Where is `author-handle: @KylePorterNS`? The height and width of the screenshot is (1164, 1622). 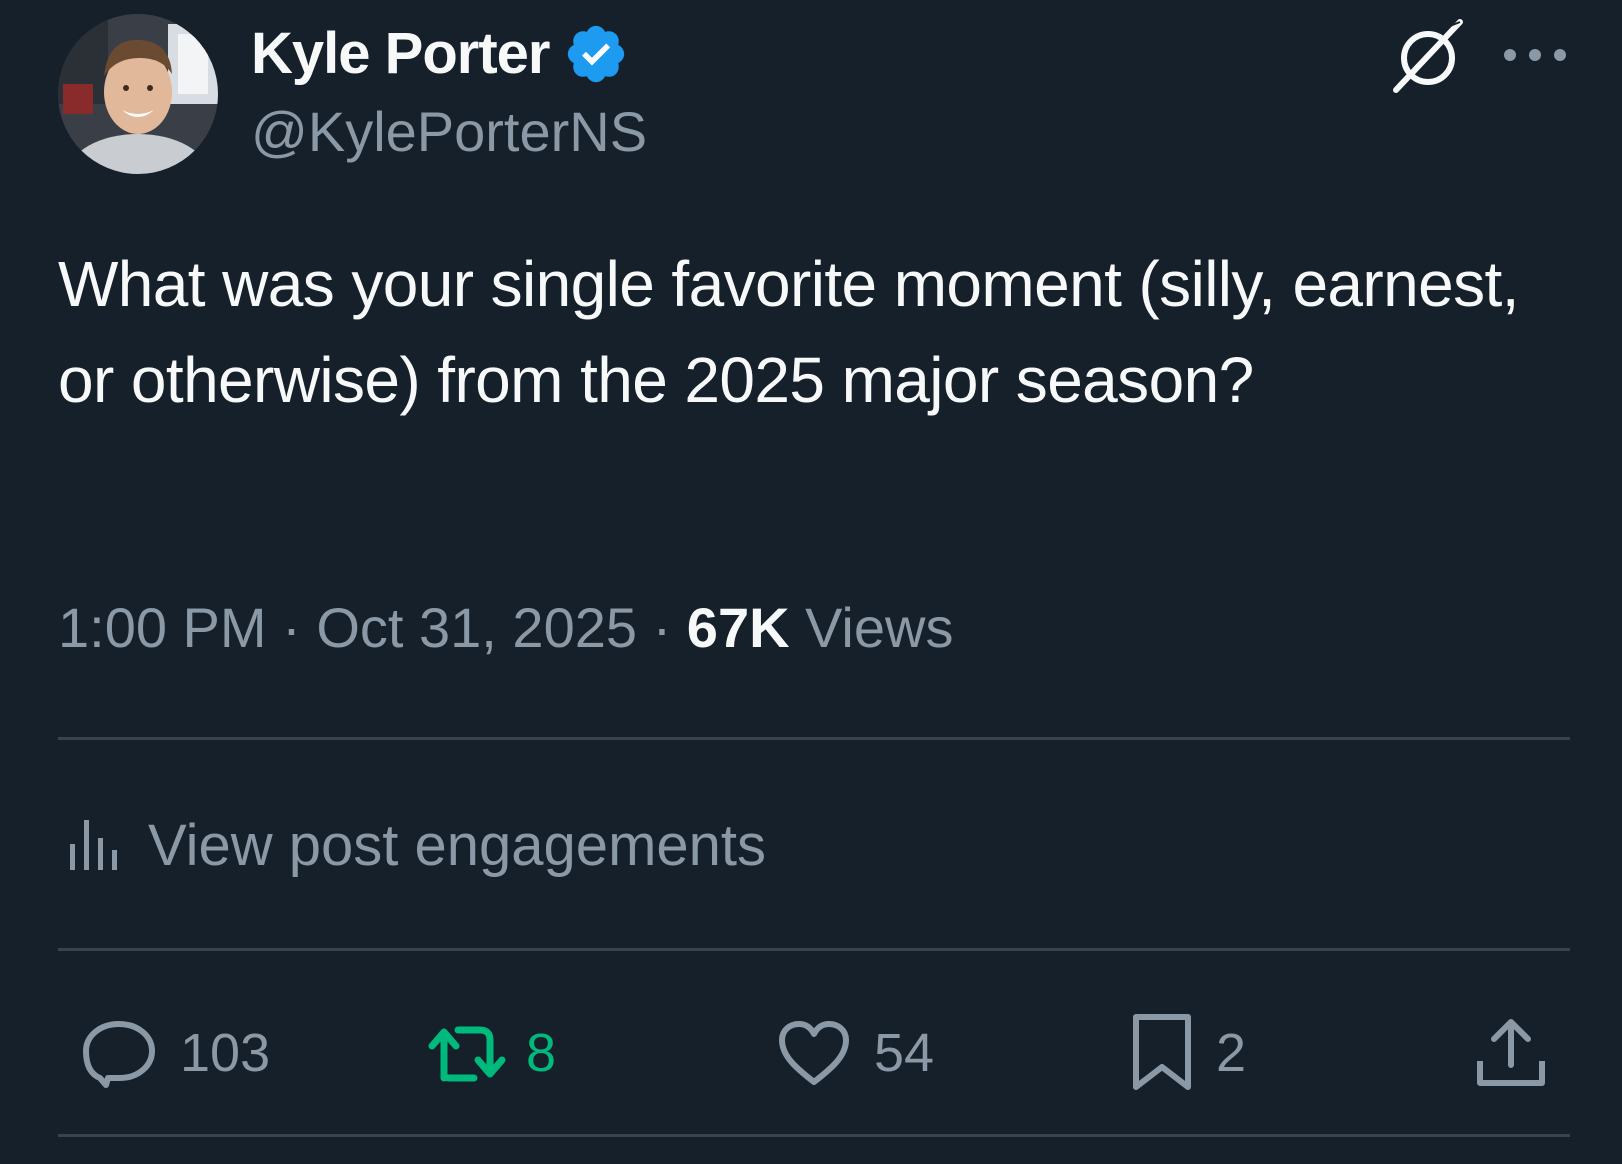 author-handle: @KylePorterNS is located at coordinates (449, 132).